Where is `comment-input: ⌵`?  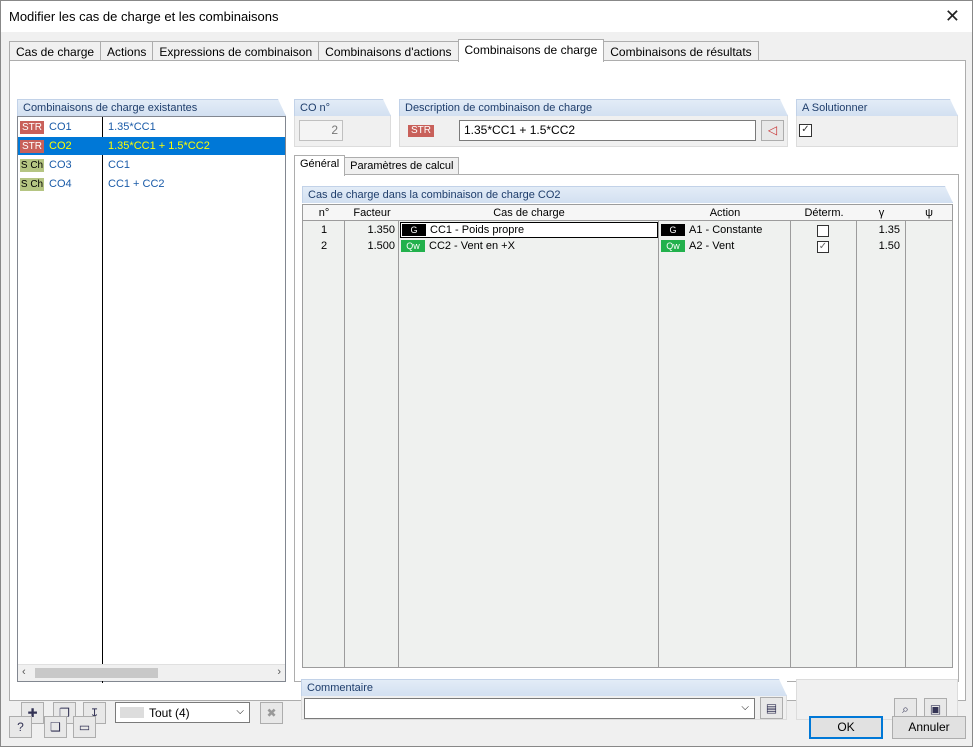 comment-input: ⌵ is located at coordinates (529, 708).